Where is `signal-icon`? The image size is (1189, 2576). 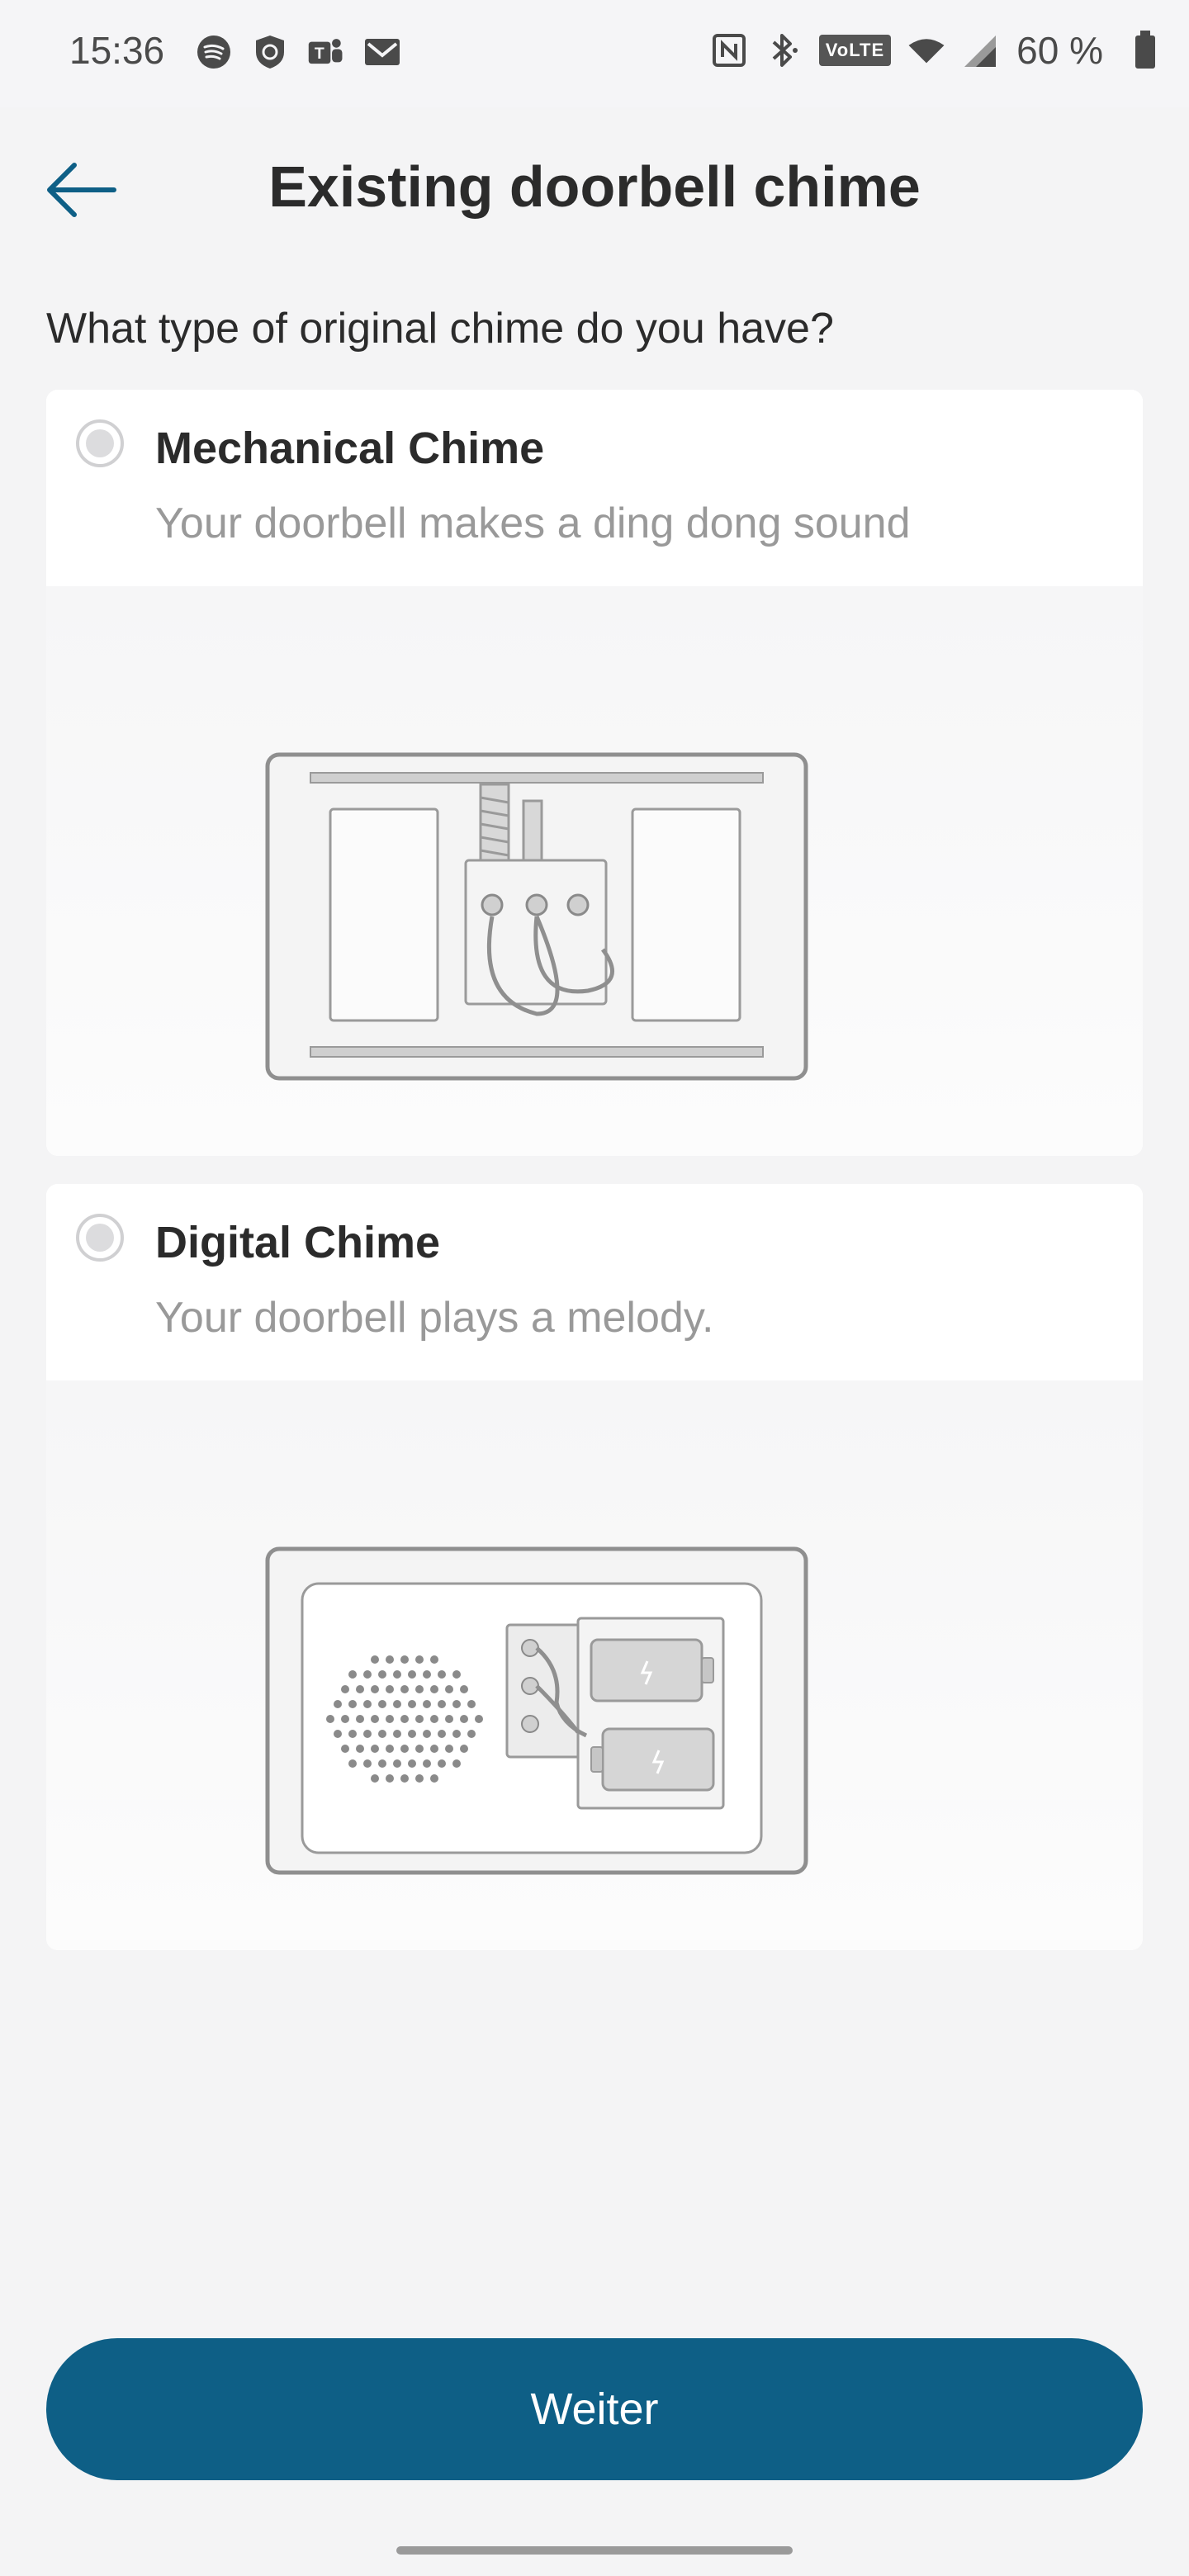 signal-icon is located at coordinates (981, 50).